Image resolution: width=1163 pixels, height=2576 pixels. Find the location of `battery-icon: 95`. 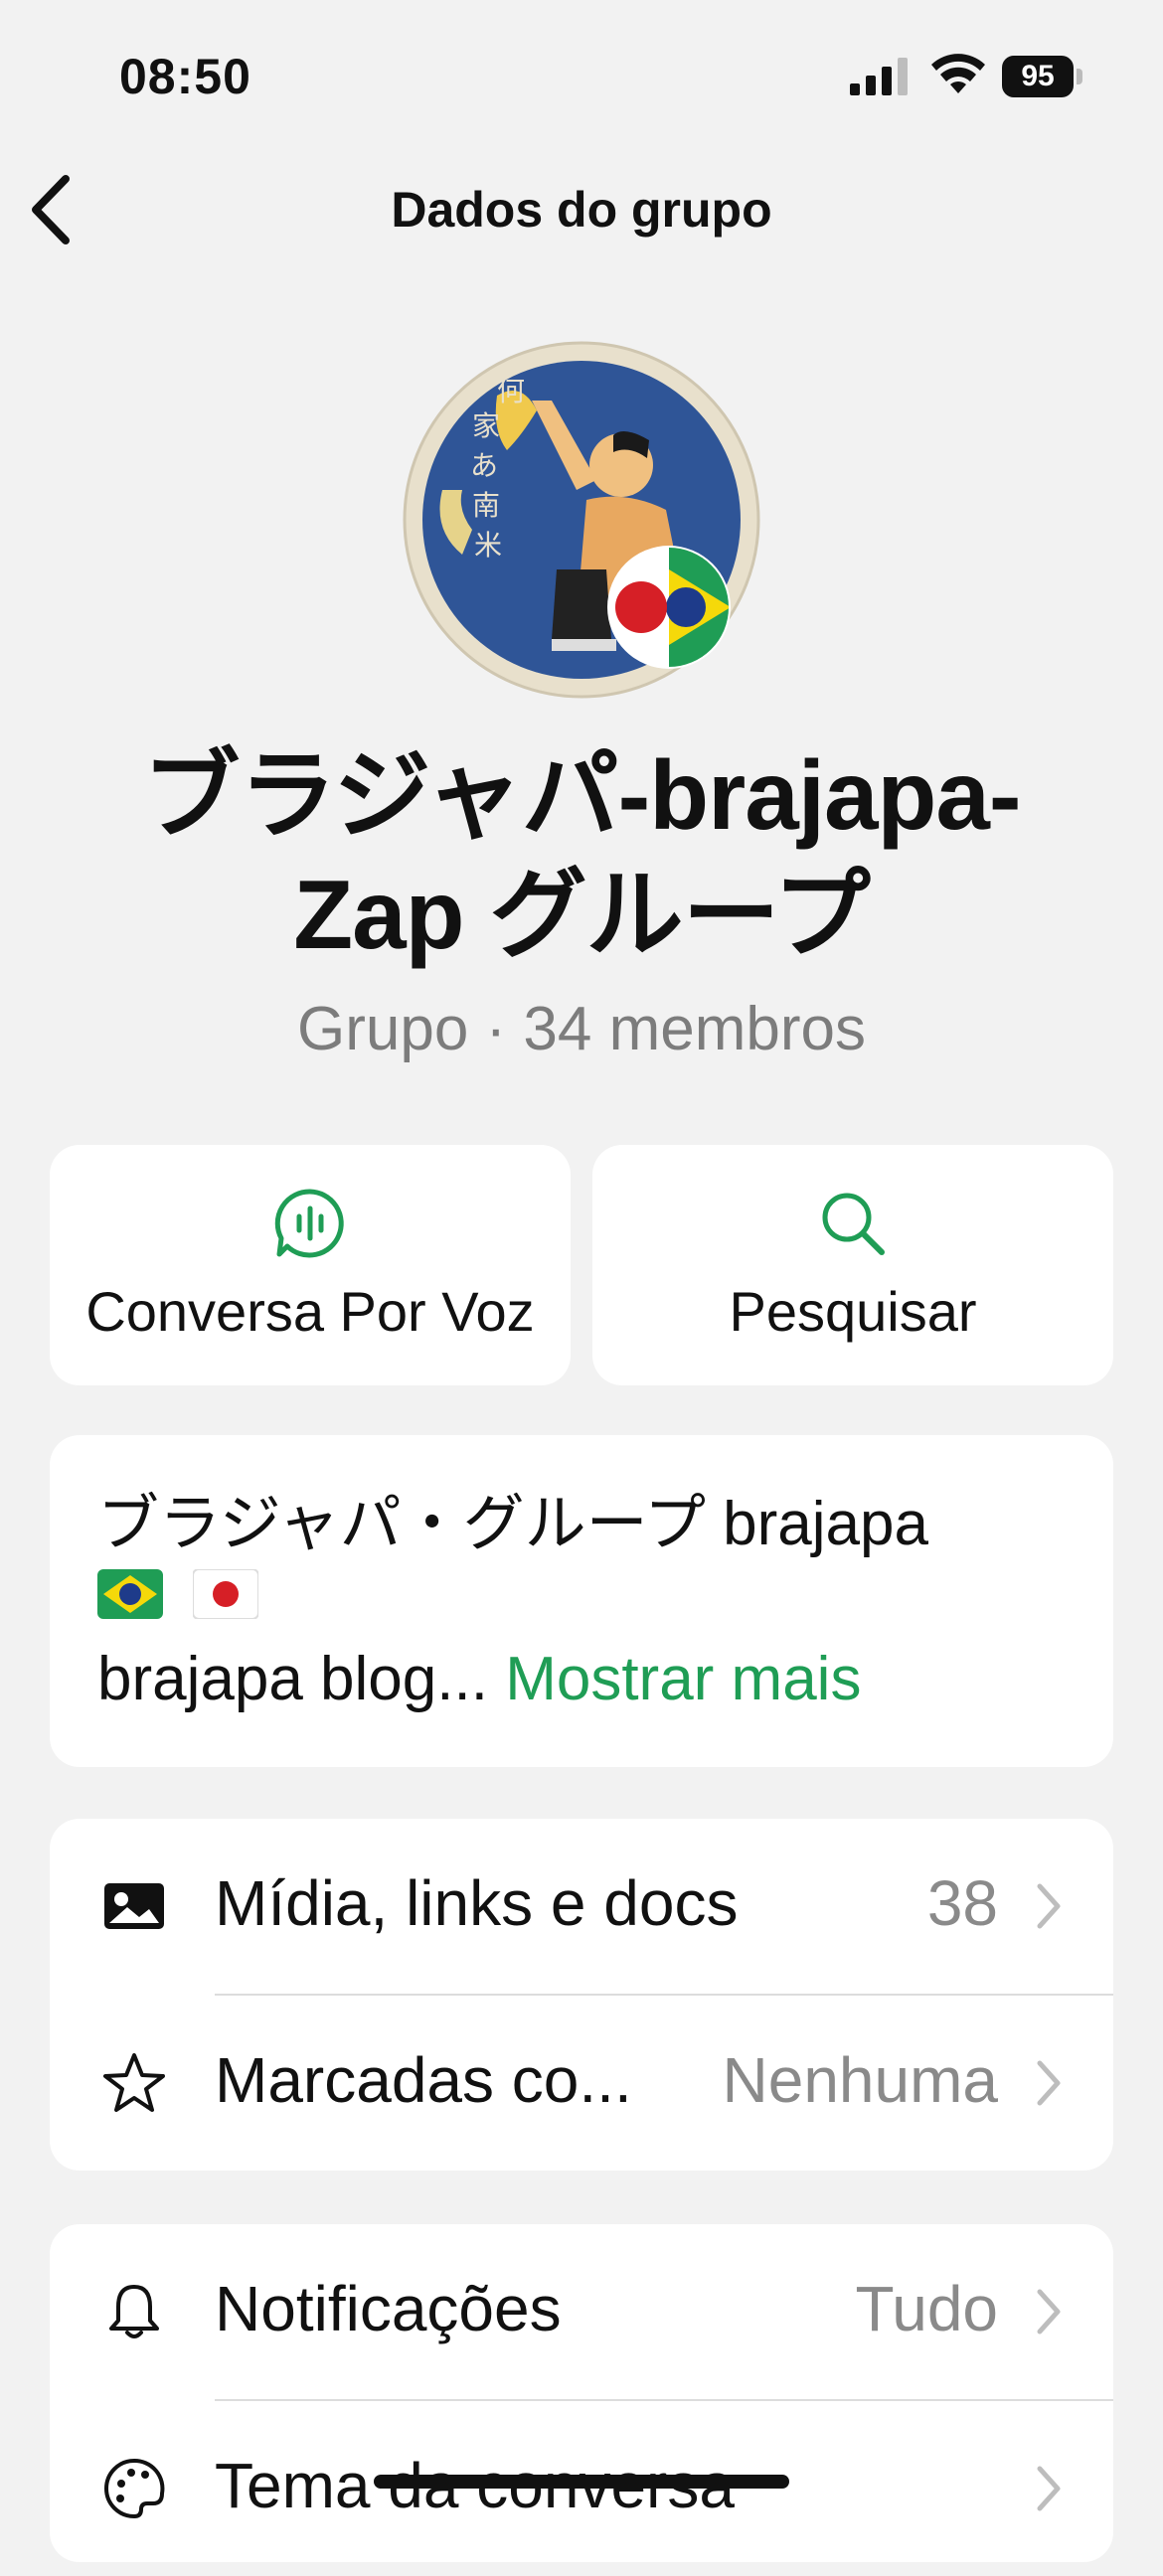

battery-icon: 95 is located at coordinates (1042, 76).